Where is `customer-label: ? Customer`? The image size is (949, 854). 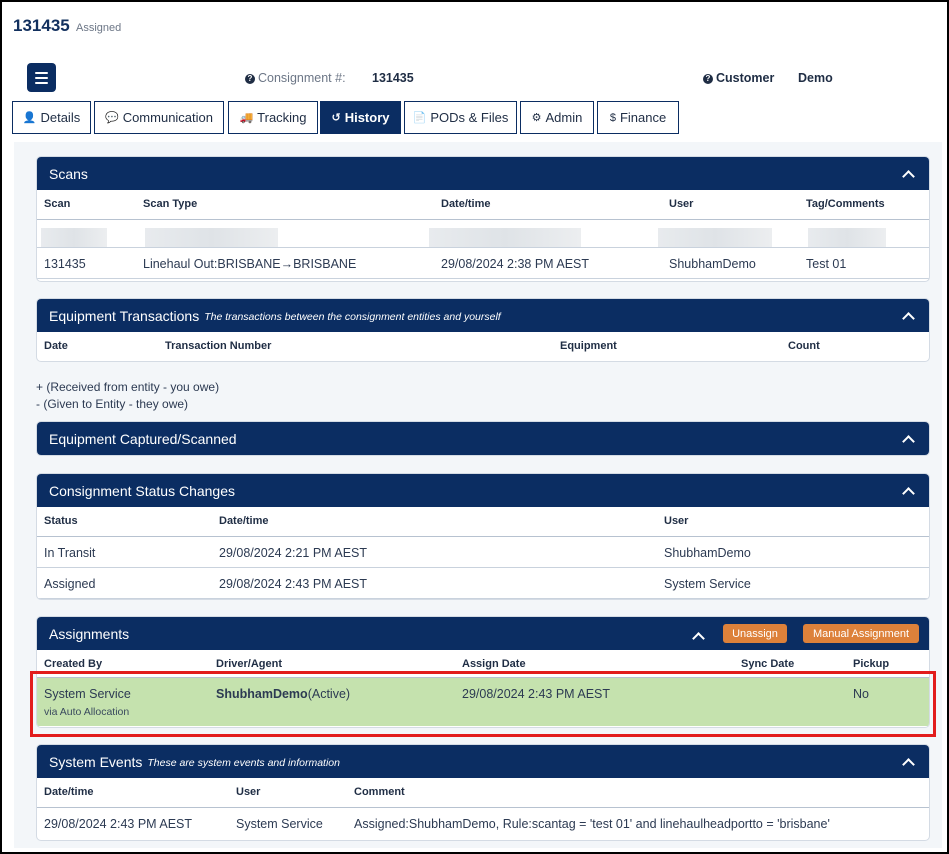 customer-label: ? Customer is located at coordinates (738, 78).